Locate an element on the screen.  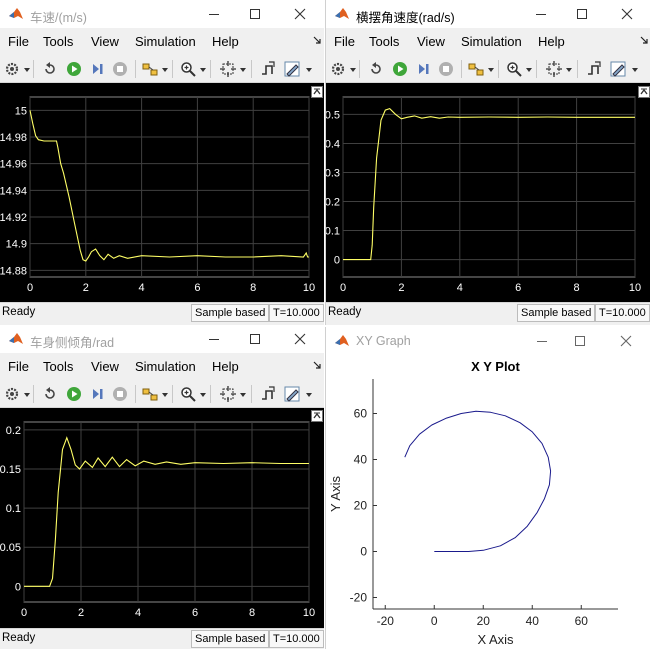
title-bar: 车速/(m/s) is located at coordinates (162, 14).